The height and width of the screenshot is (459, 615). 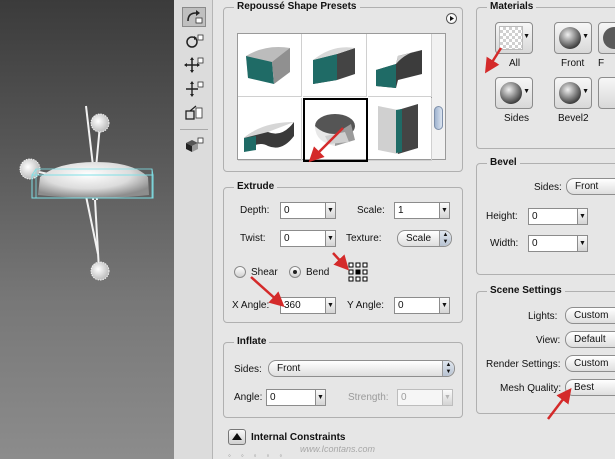 What do you see at coordinates (558, 243) in the screenshot?
I see `bevel-width-field: 0 ▼` at bounding box center [558, 243].